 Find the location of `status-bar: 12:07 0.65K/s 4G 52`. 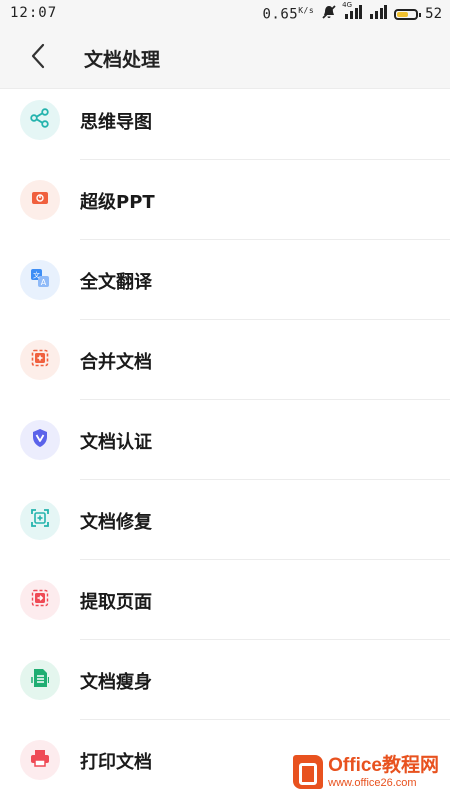

status-bar: 12:07 0.65K/s 4G 52 is located at coordinates (225, 14).